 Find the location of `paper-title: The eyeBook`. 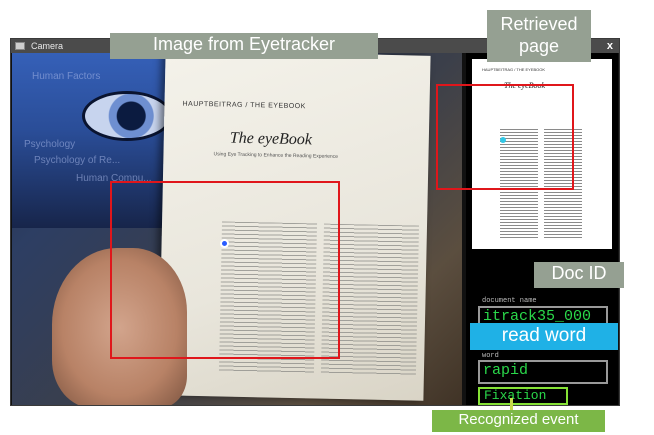

paper-title: The eyeBook is located at coordinates (271, 139).